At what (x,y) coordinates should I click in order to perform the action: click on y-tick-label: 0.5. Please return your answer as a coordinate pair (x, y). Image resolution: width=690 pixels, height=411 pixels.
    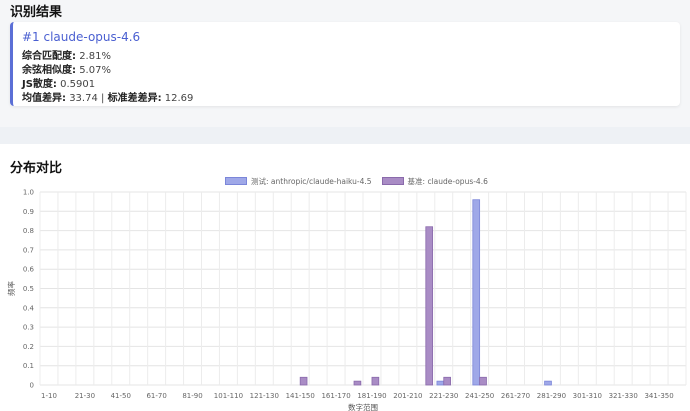
    Looking at the image, I should click on (28, 289).